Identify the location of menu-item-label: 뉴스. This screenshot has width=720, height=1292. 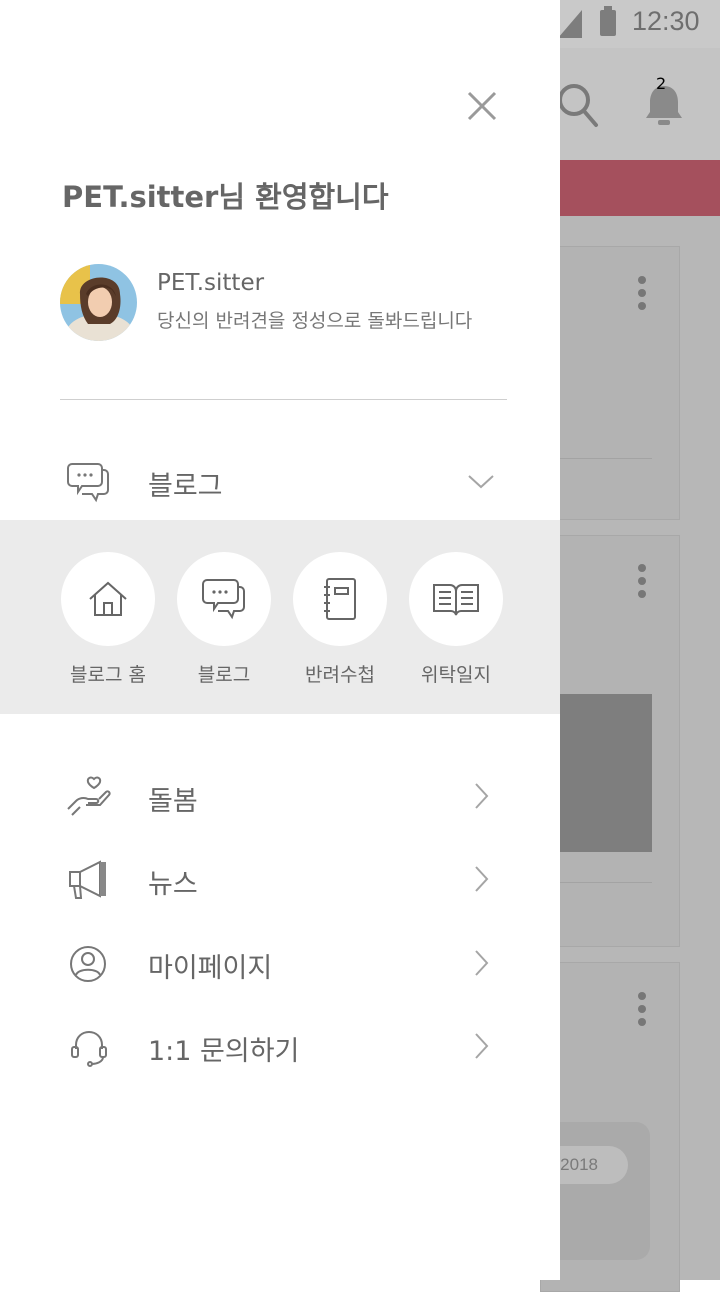
(173, 884).